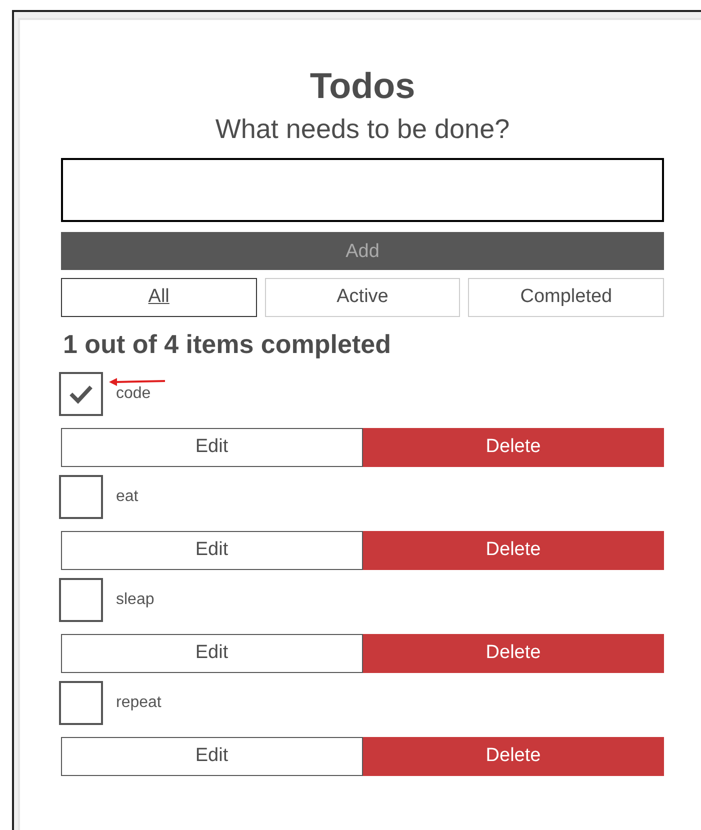 This screenshot has height=830, width=701. What do you see at coordinates (566, 297) in the screenshot?
I see `filter-tab: Completed` at bounding box center [566, 297].